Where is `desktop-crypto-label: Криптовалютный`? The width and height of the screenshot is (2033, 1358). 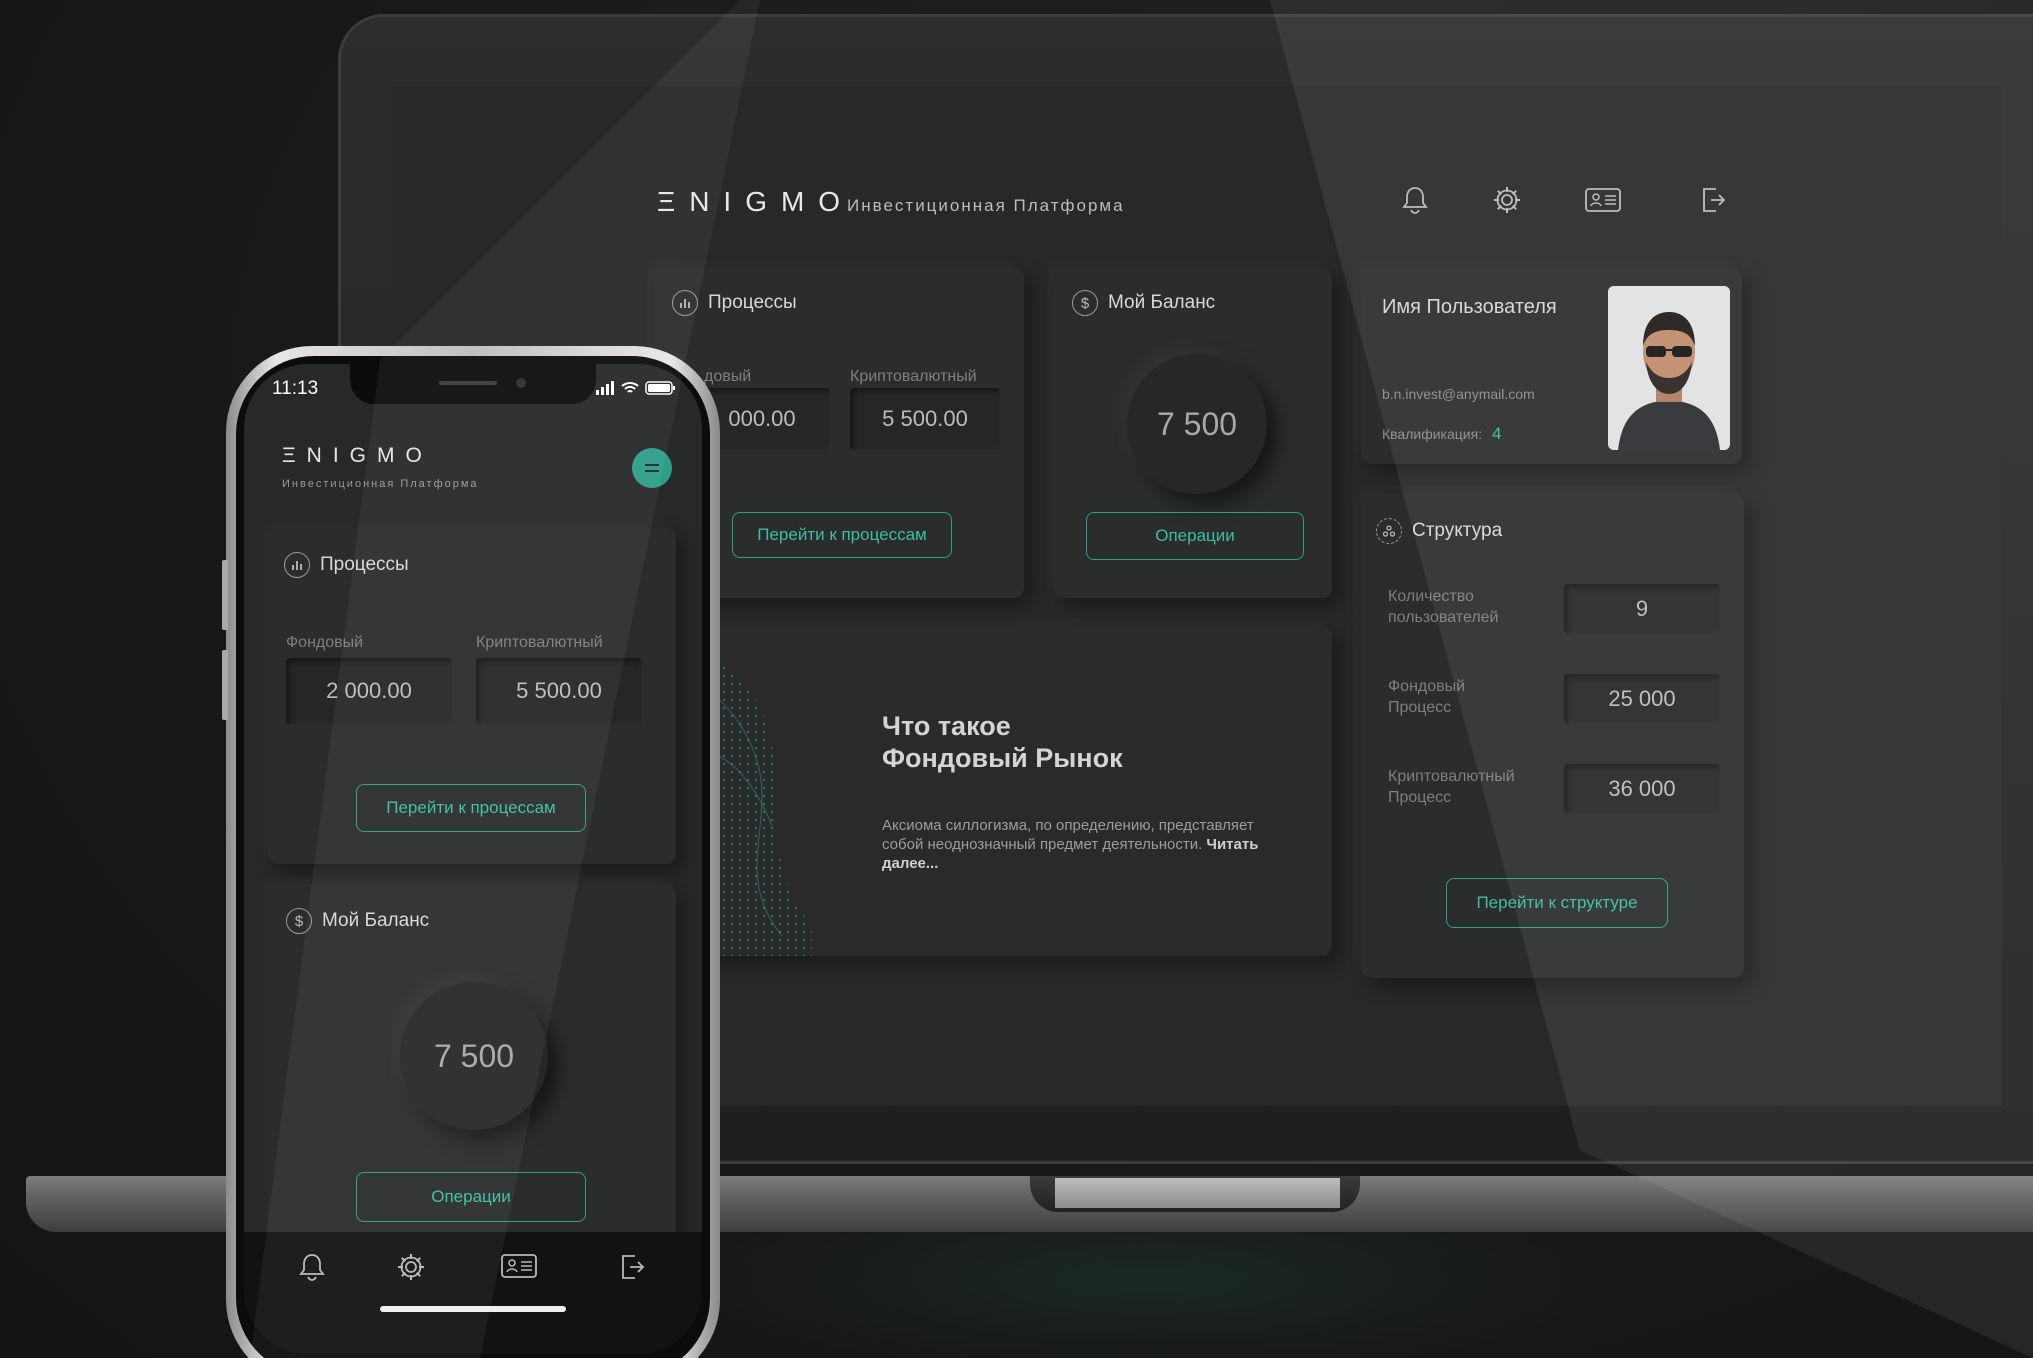
desktop-crypto-label: Криптовалютный is located at coordinates (913, 376).